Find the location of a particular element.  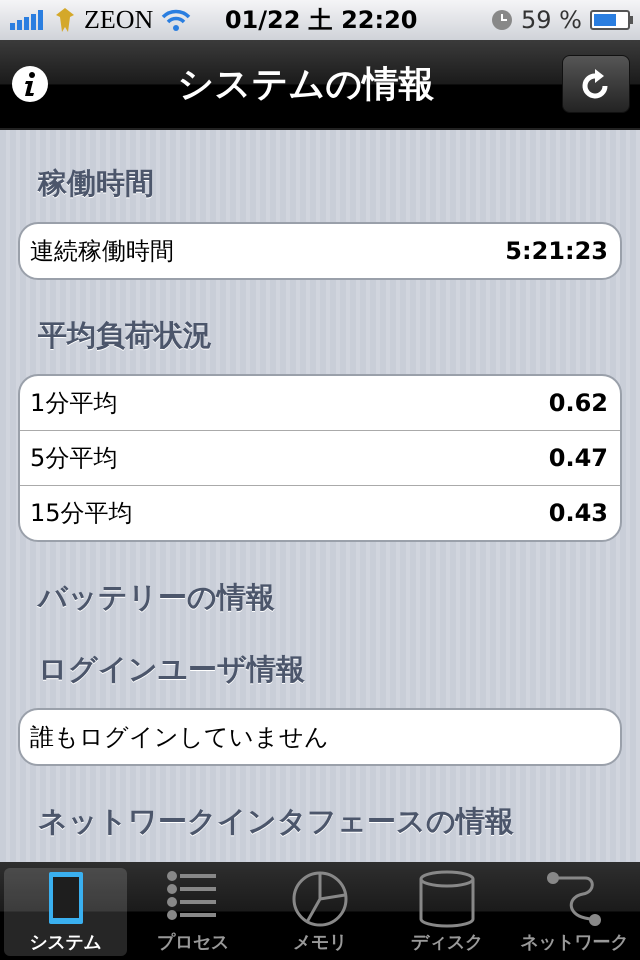

tab: ディスク is located at coordinates (447, 912).